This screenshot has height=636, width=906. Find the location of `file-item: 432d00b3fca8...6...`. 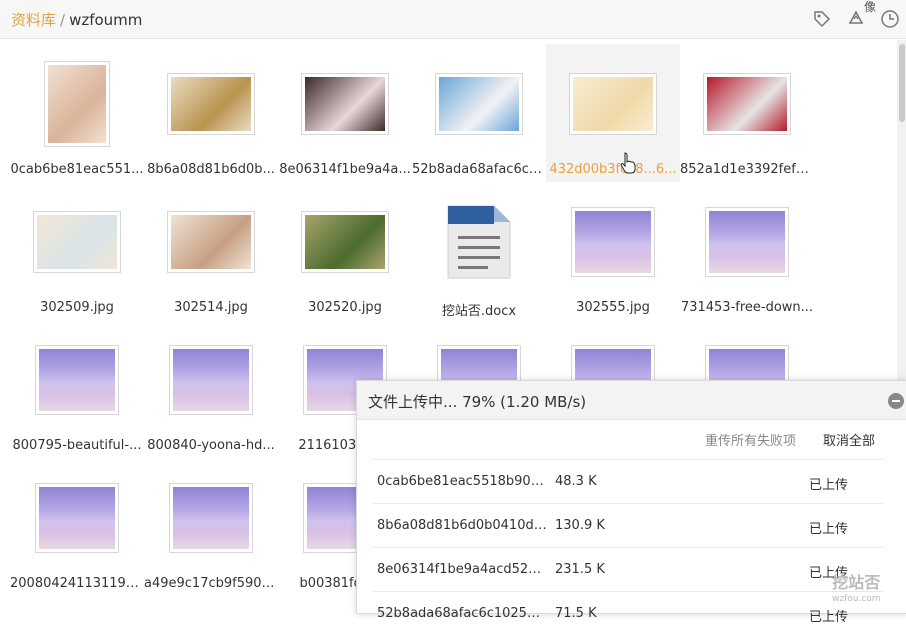

file-item: 432d00b3fca8...6... is located at coordinates (613, 113).